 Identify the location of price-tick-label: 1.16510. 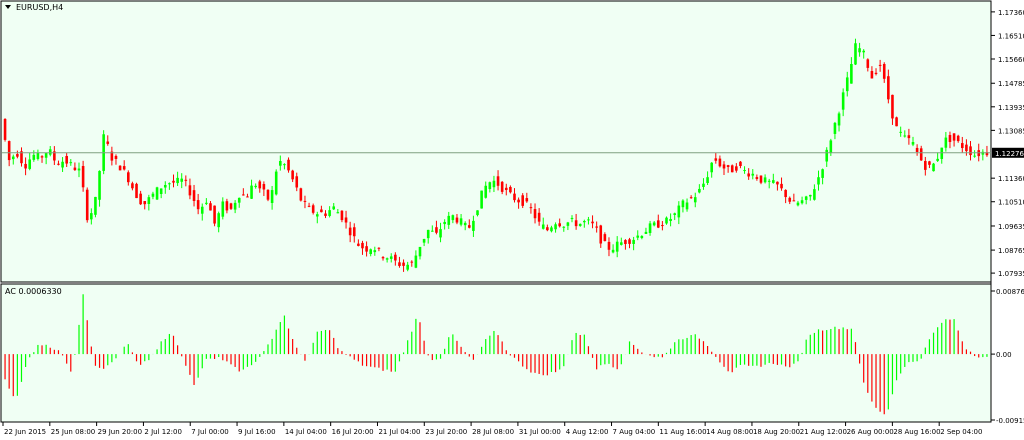
(1011, 36).